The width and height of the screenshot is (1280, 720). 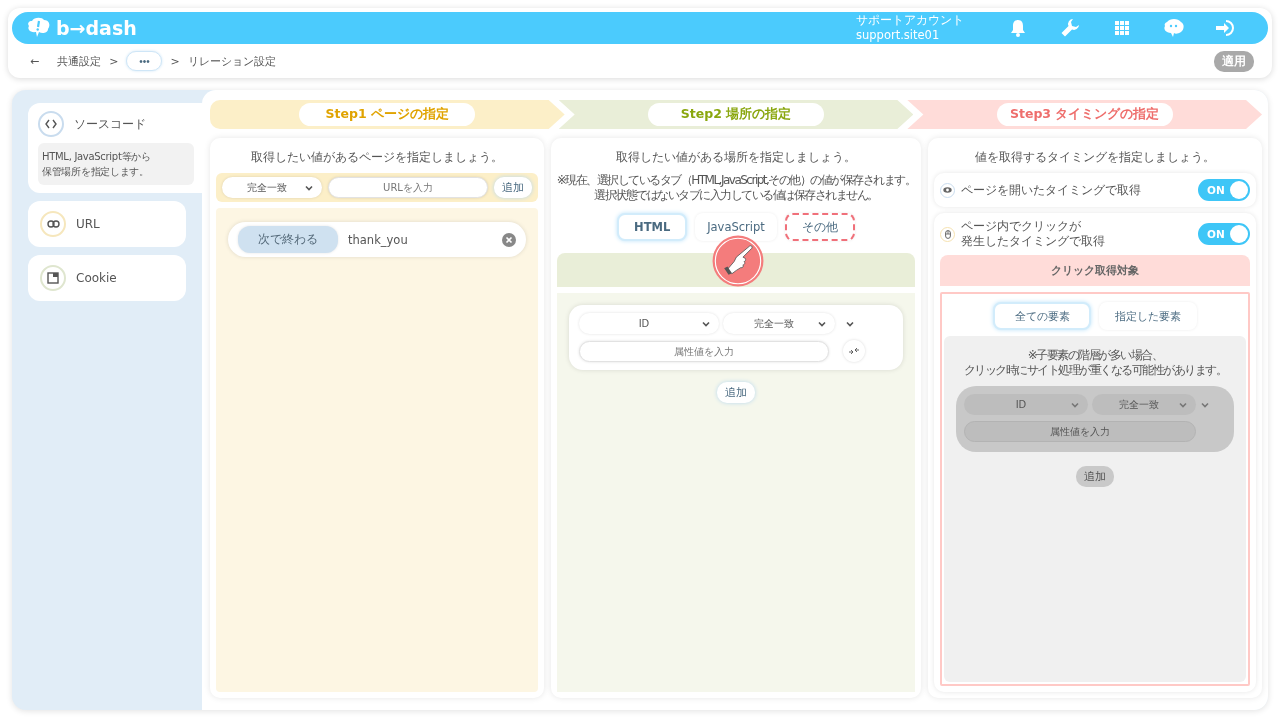 What do you see at coordinates (378, 239) in the screenshot?
I see `condition-value: thank_you` at bounding box center [378, 239].